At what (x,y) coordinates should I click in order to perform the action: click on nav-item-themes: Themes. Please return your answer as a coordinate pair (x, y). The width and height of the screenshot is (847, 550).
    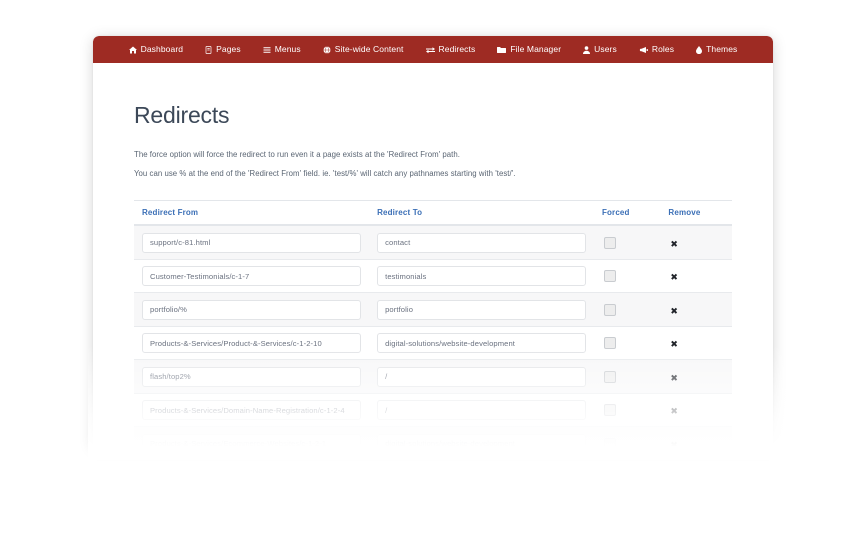
    Looking at the image, I should click on (716, 49).